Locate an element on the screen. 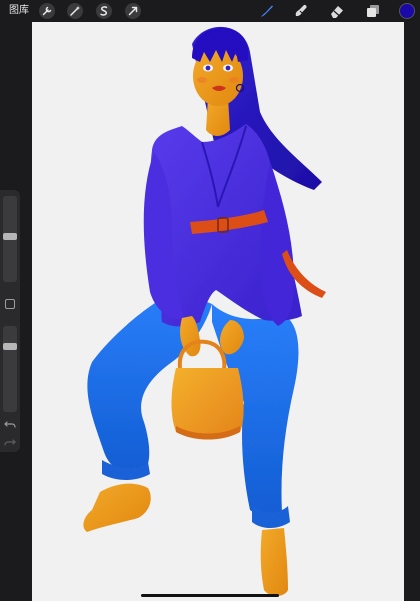 Image resolution: width=420 pixels, height=601 pixels. smudge-icon is located at coordinates (301, 11).